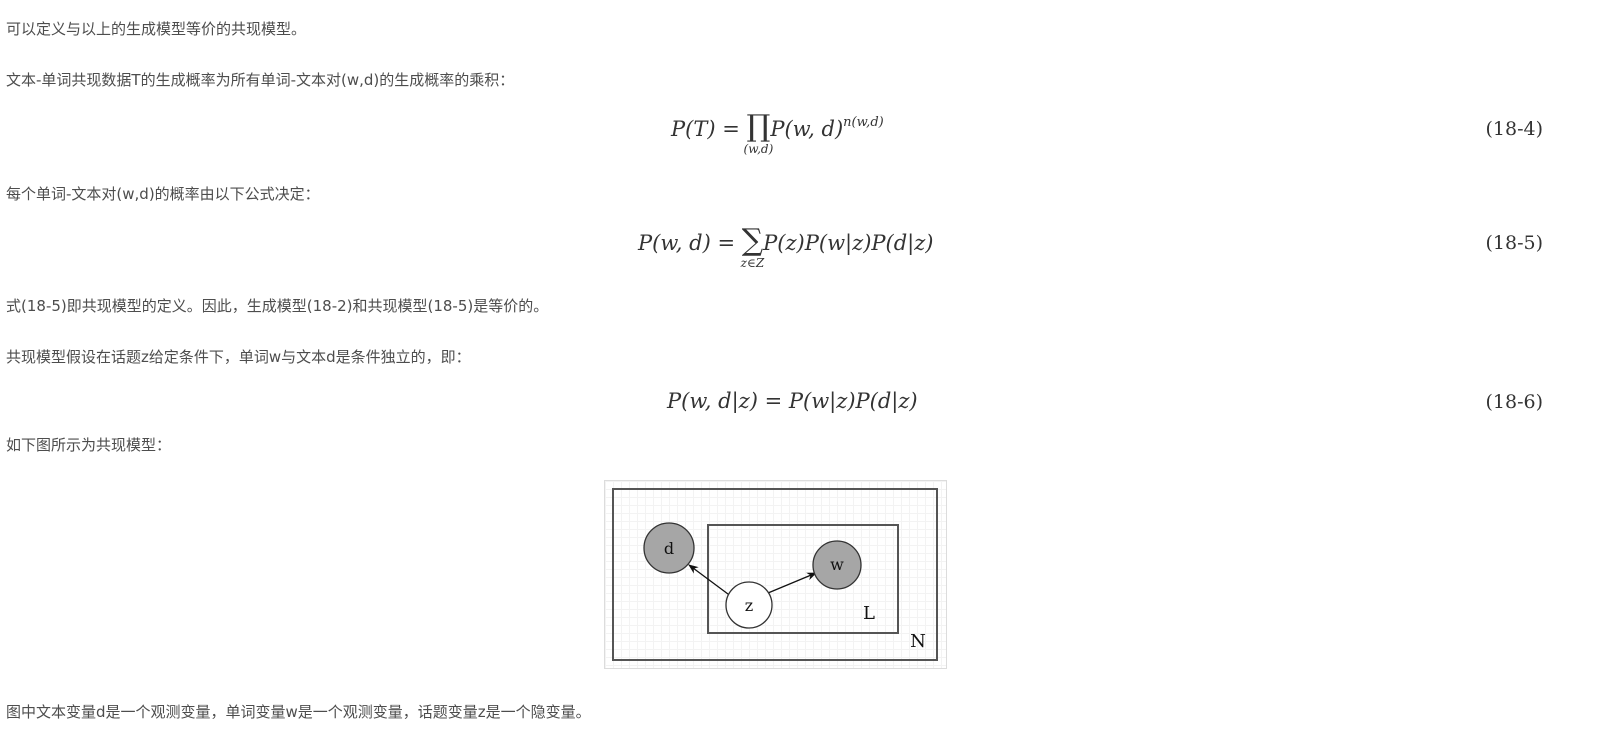  I want to click on node-d-label: d, so click(669, 548).